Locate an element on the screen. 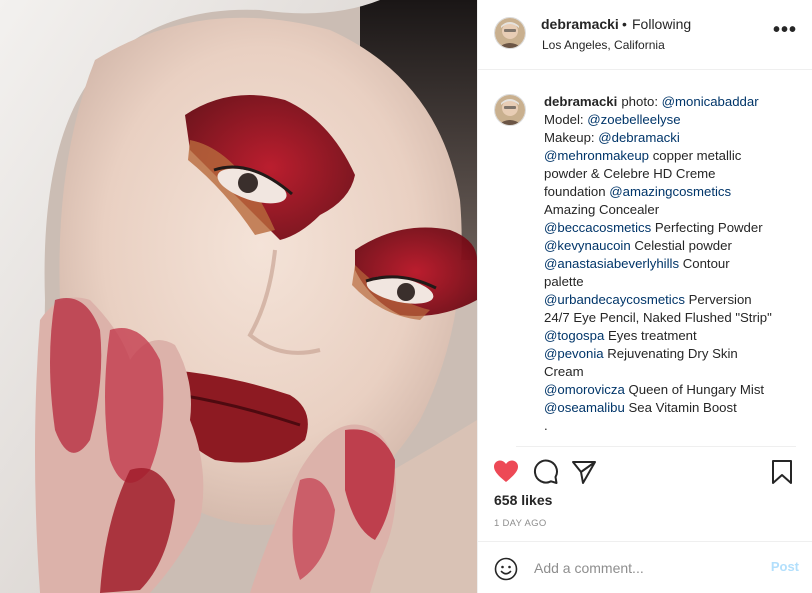 Image resolution: width=812 pixels, height=593 pixels. mention-link: @mehronmakeup is located at coordinates (596, 155).